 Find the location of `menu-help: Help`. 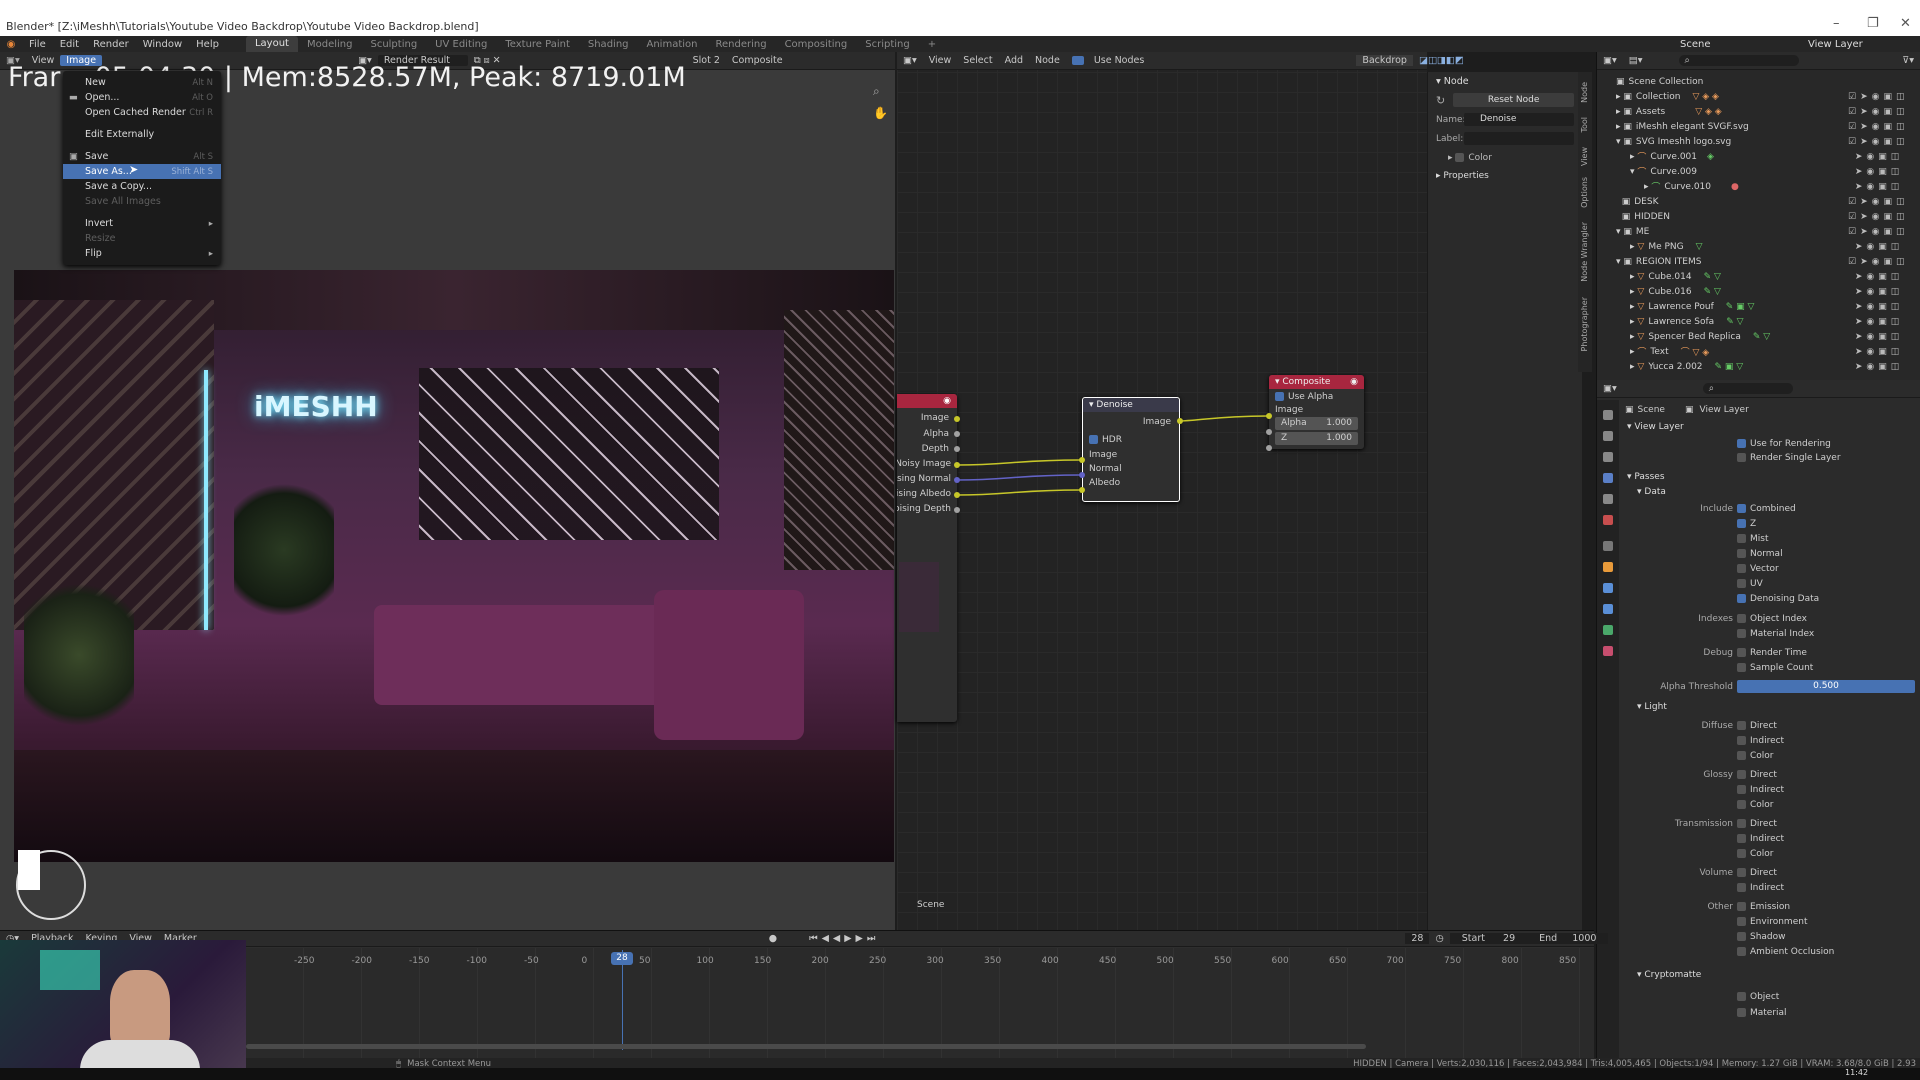

menu-help: Help is located at coordinates (207, 44).